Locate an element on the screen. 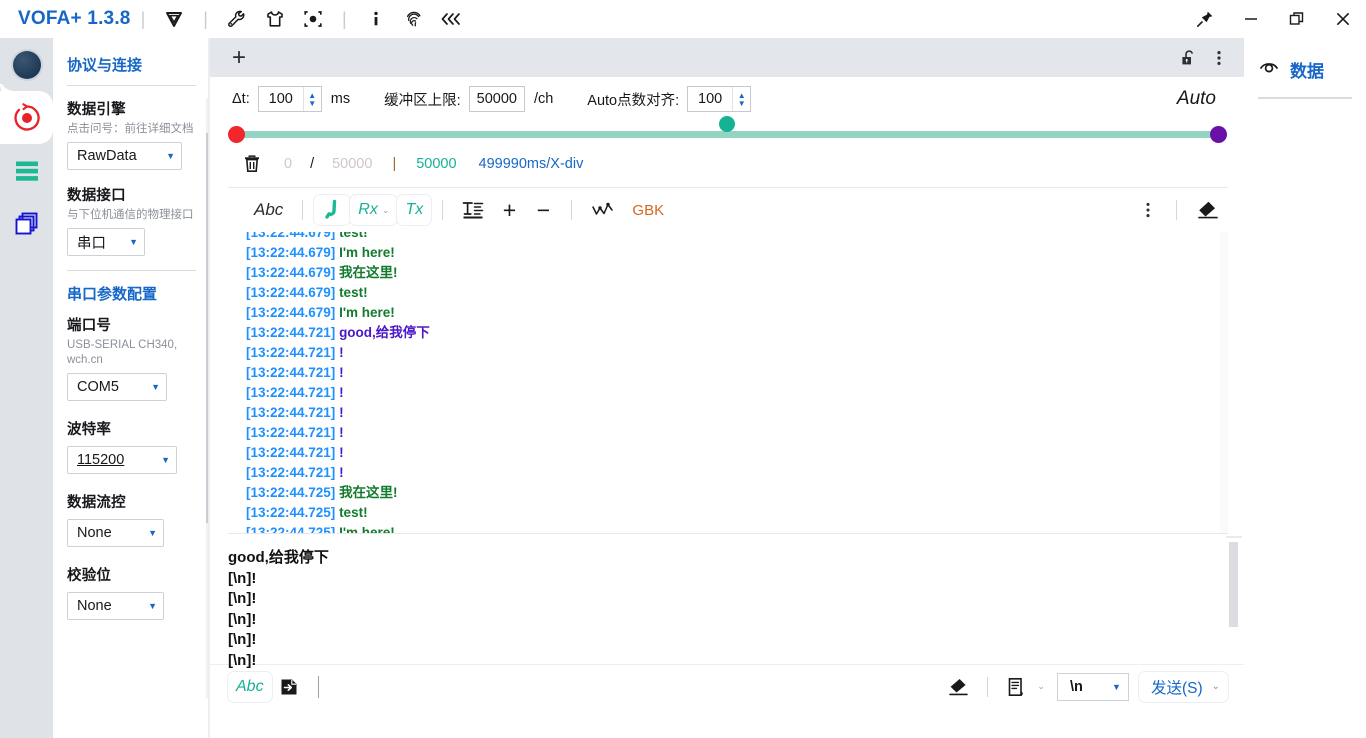 Image resolution: width=1366 pixels, height=738 pixels. send-scrollbar-thumb is located at coordinates (1233, 584).